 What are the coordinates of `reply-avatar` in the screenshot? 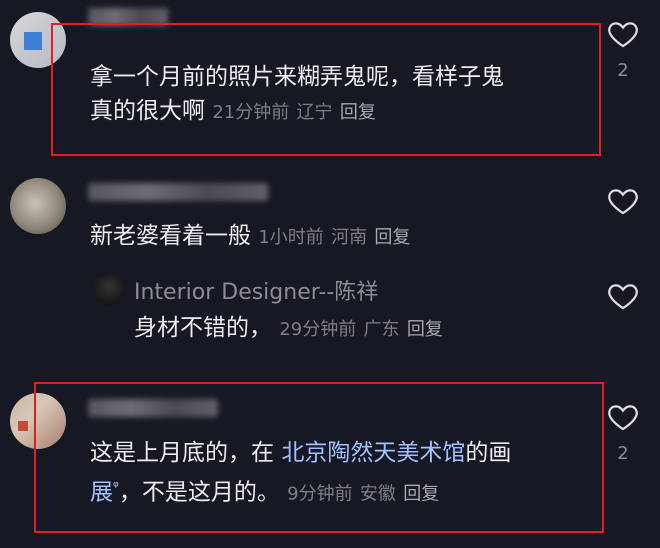 It's located at (109, 290).